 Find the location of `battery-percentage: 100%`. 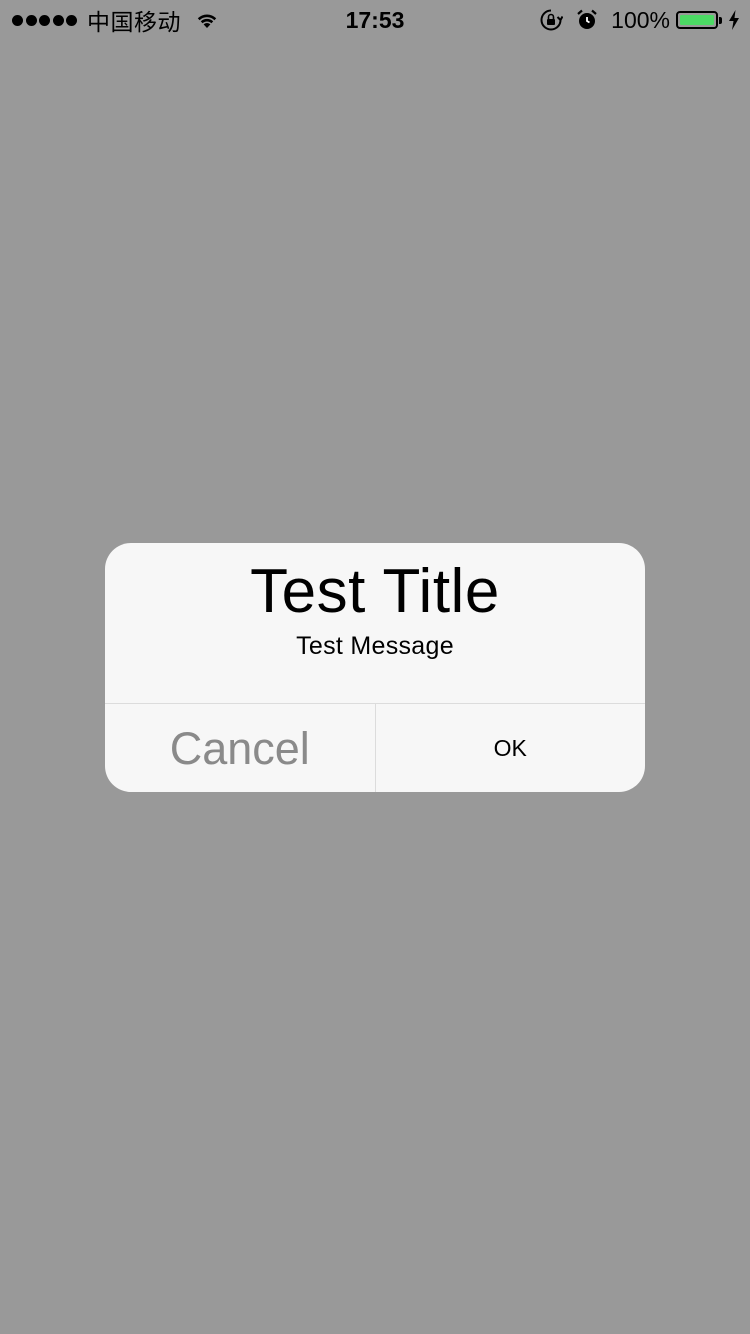

battery-percentage: 100% is located at coordinates (640, 19).